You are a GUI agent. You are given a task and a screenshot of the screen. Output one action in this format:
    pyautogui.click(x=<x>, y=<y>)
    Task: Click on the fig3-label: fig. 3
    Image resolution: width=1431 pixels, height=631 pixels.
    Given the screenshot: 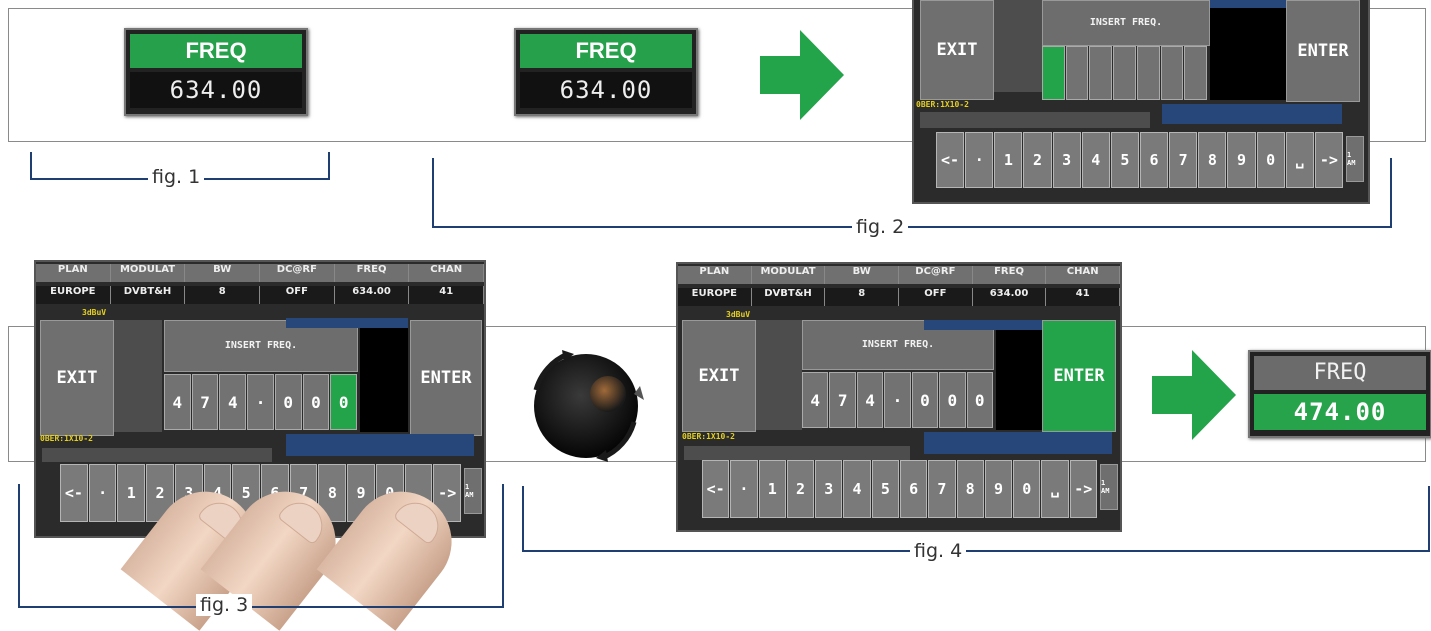 What is the action you would take?
    pyautogui.click(x=224, y=605)
    